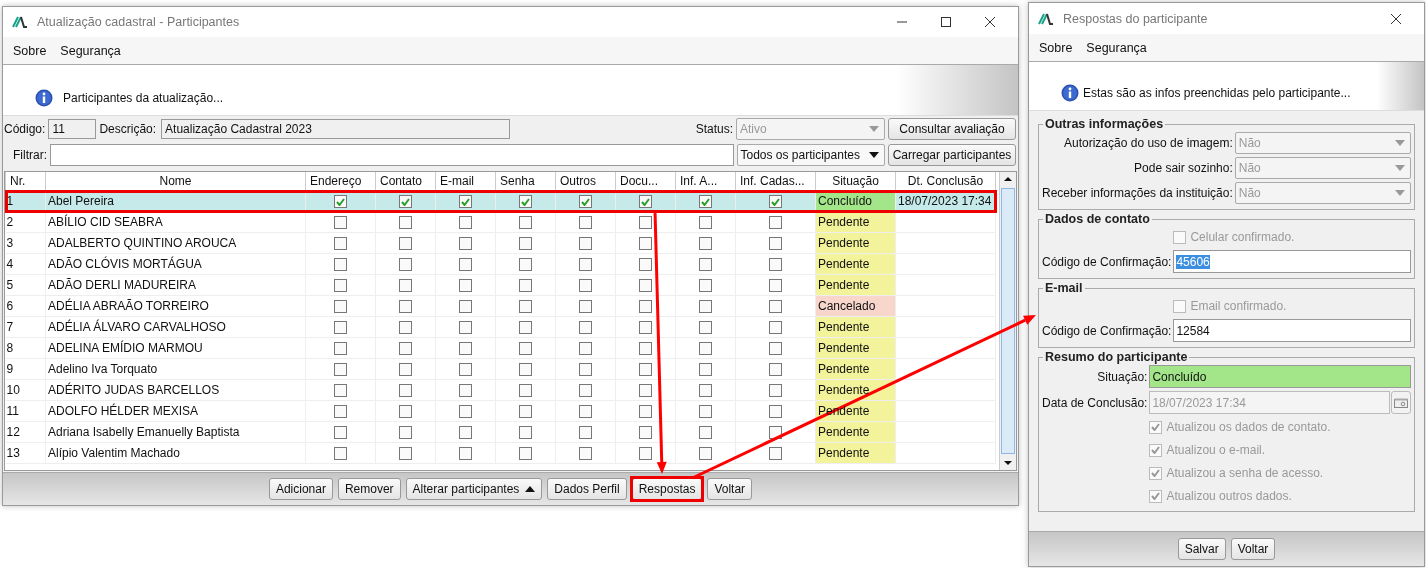 This screenshot has height=568, width=1426. I want to click on dropdown: Todos os participantes, so click(810, 155).